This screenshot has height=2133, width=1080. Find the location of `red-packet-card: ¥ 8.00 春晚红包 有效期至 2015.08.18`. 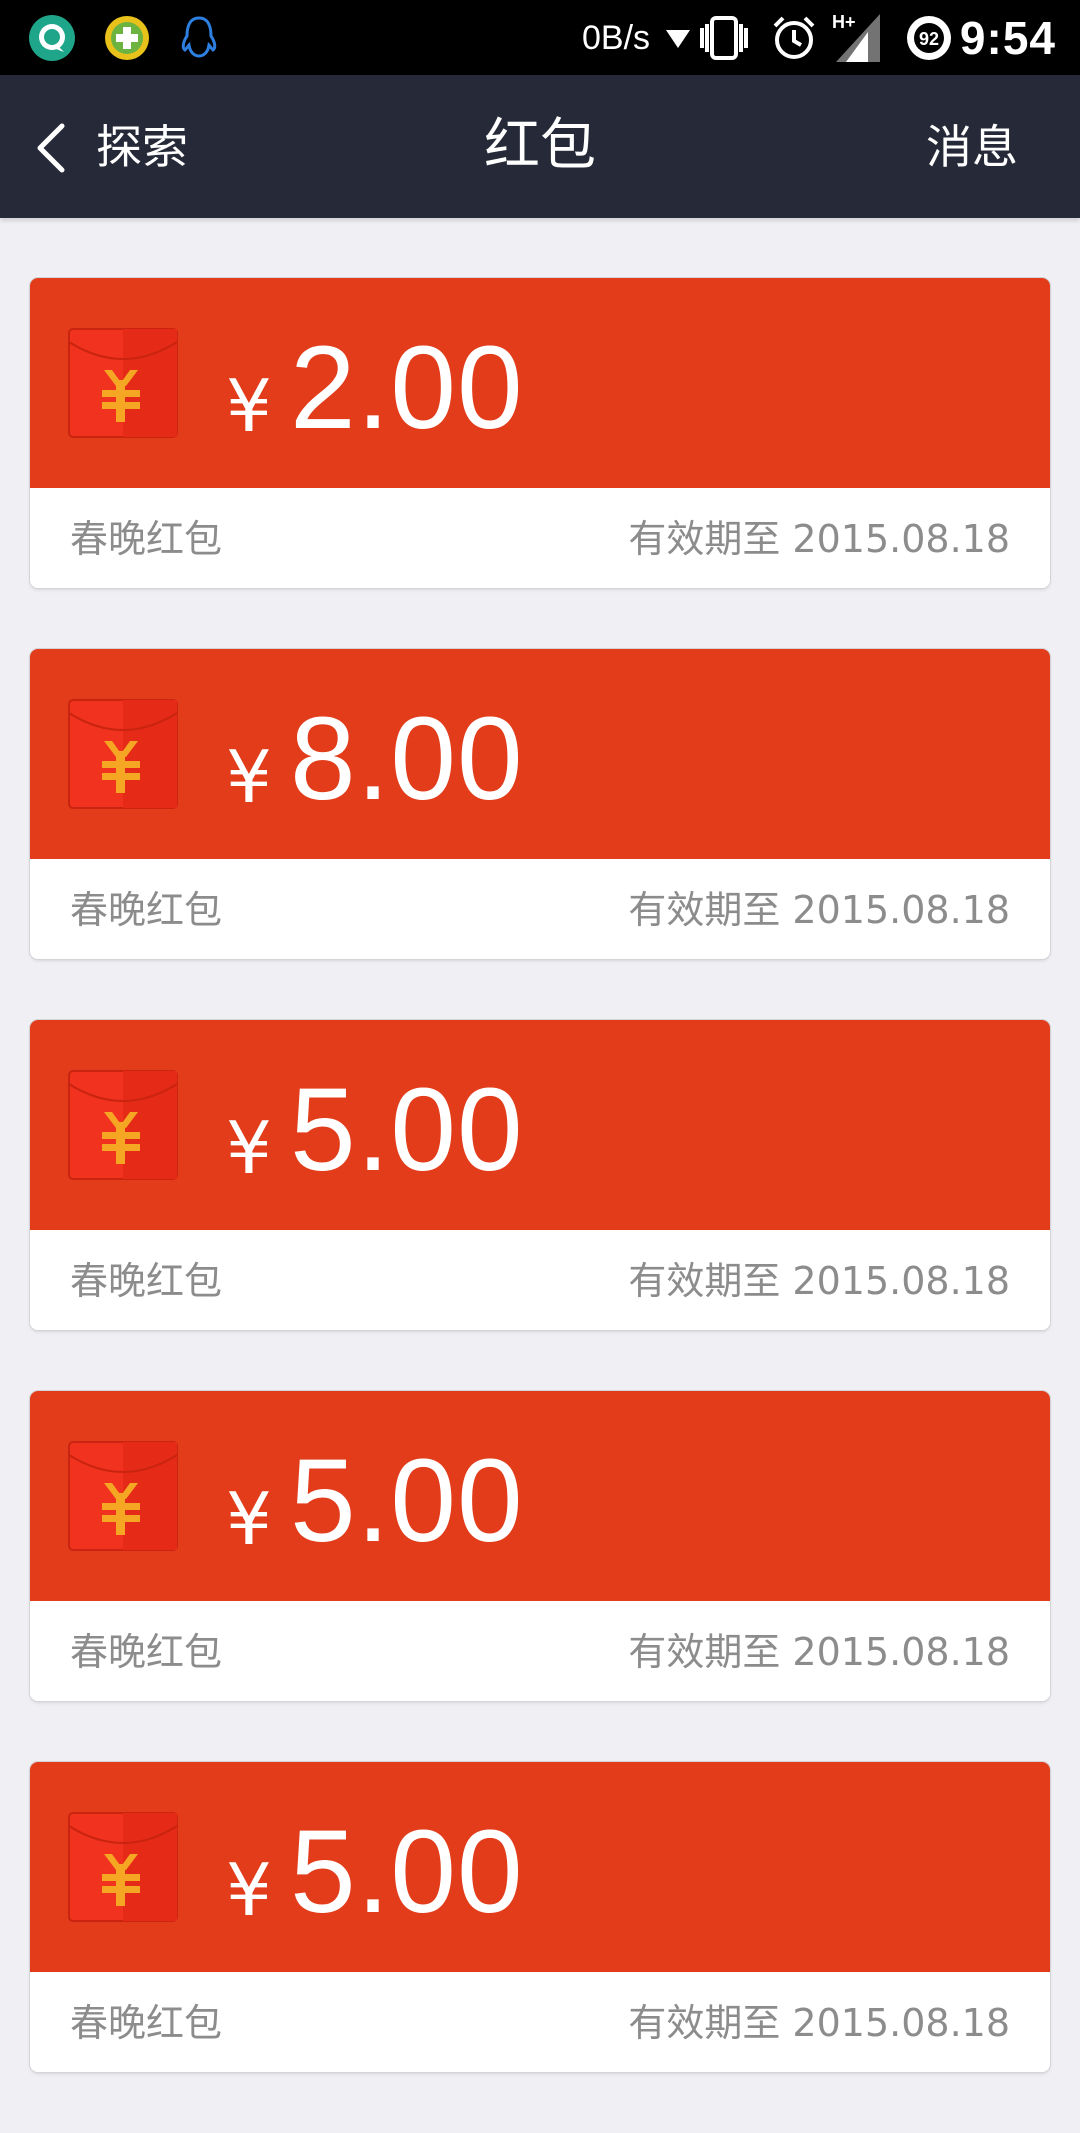

red-packet-card: ¥ 8.00 春晚红包 有效期至 2015.08.18 is located at coordinates (540, 804).